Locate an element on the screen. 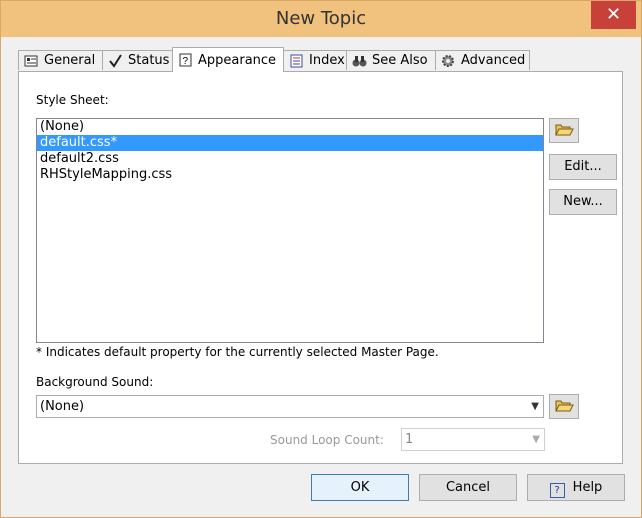 This screenshot has height=518, width=642. help-page-icon: ? is located at coordinates (185, 60).